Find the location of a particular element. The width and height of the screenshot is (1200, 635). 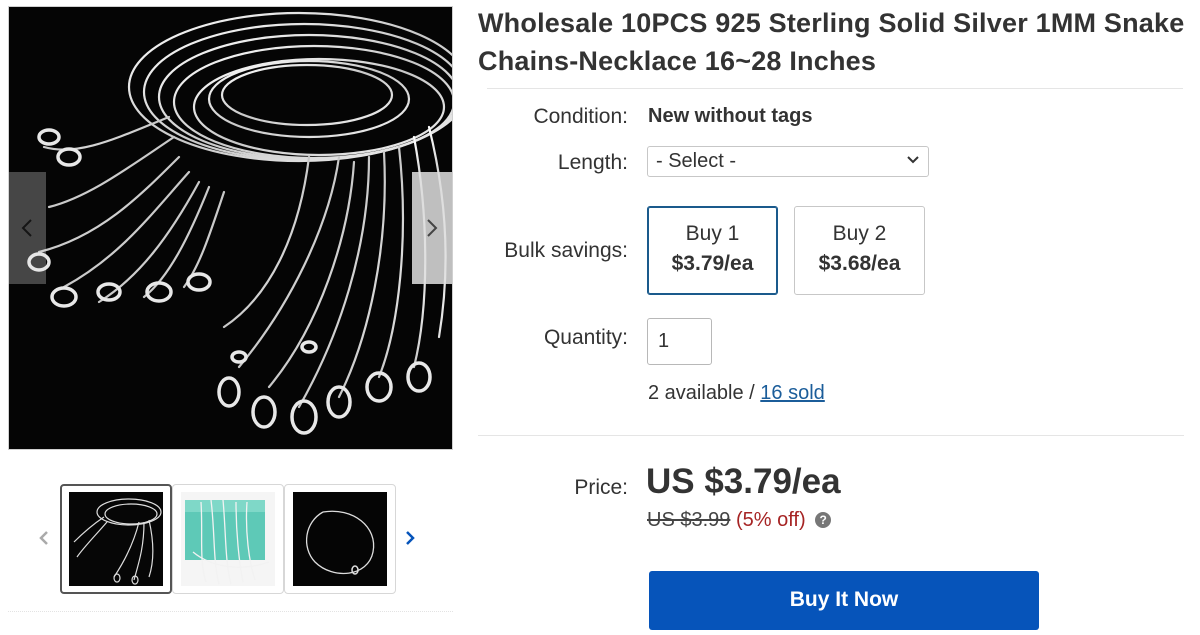

buy-it-now-button: Buy It Now is located at coordinates (844, 600).